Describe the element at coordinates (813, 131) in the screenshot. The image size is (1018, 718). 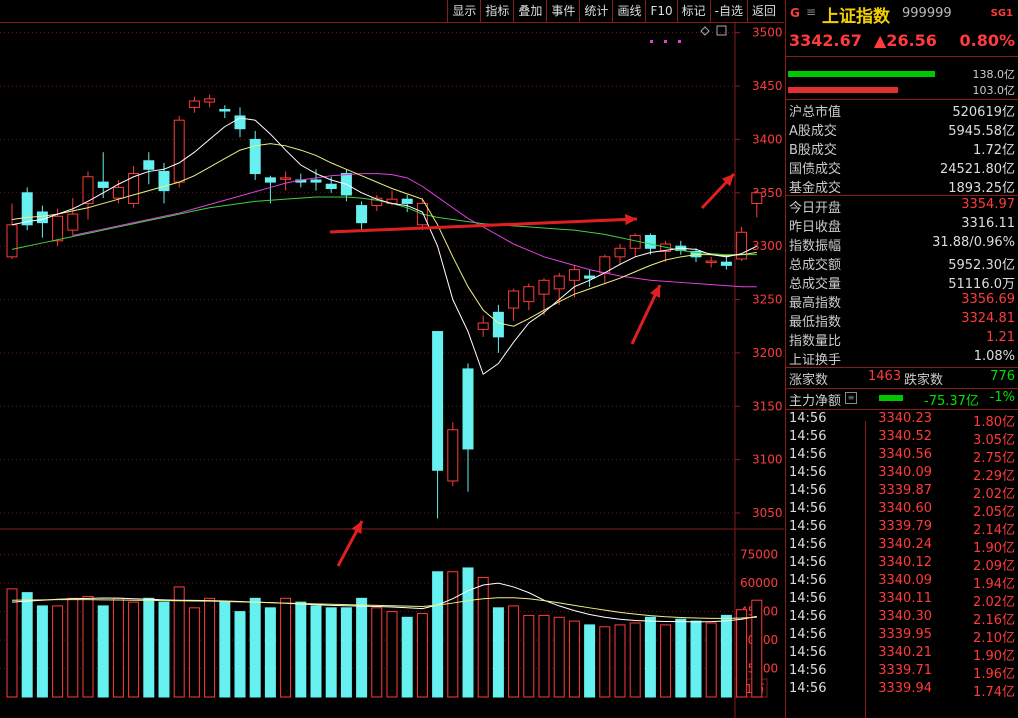
I see `stat-label: A股成交` at that location.